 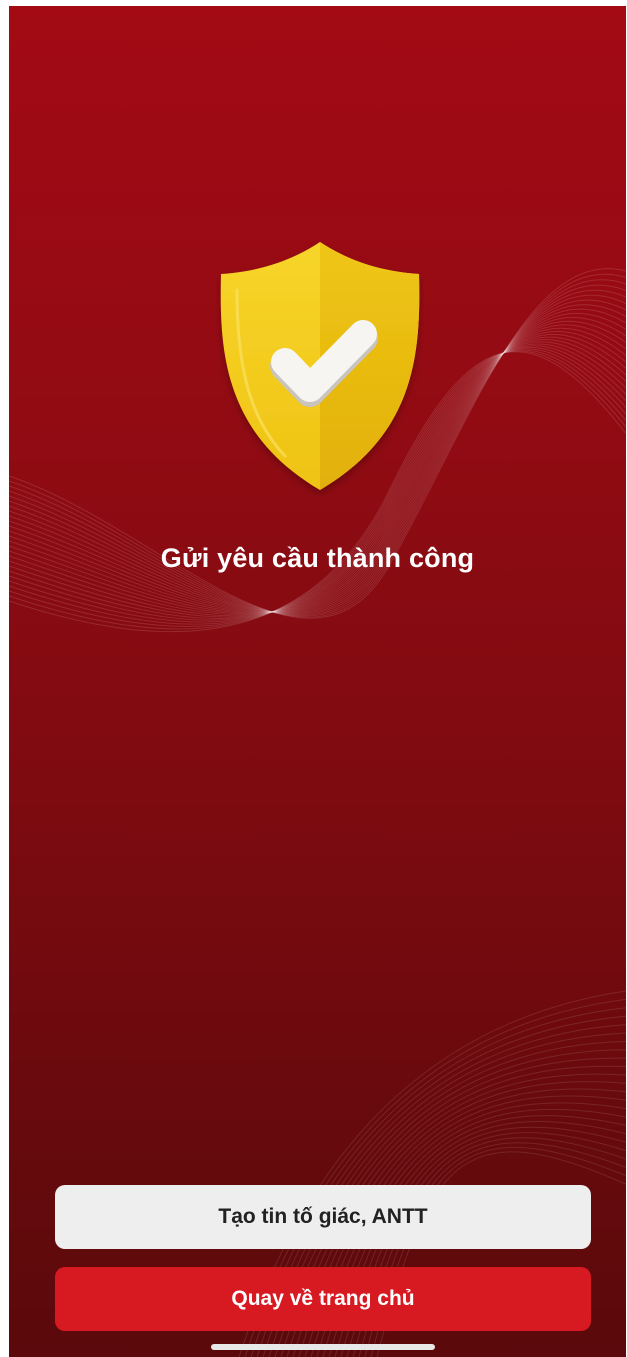 I want to click on shield-check-icon, so click(x=320, y=366).